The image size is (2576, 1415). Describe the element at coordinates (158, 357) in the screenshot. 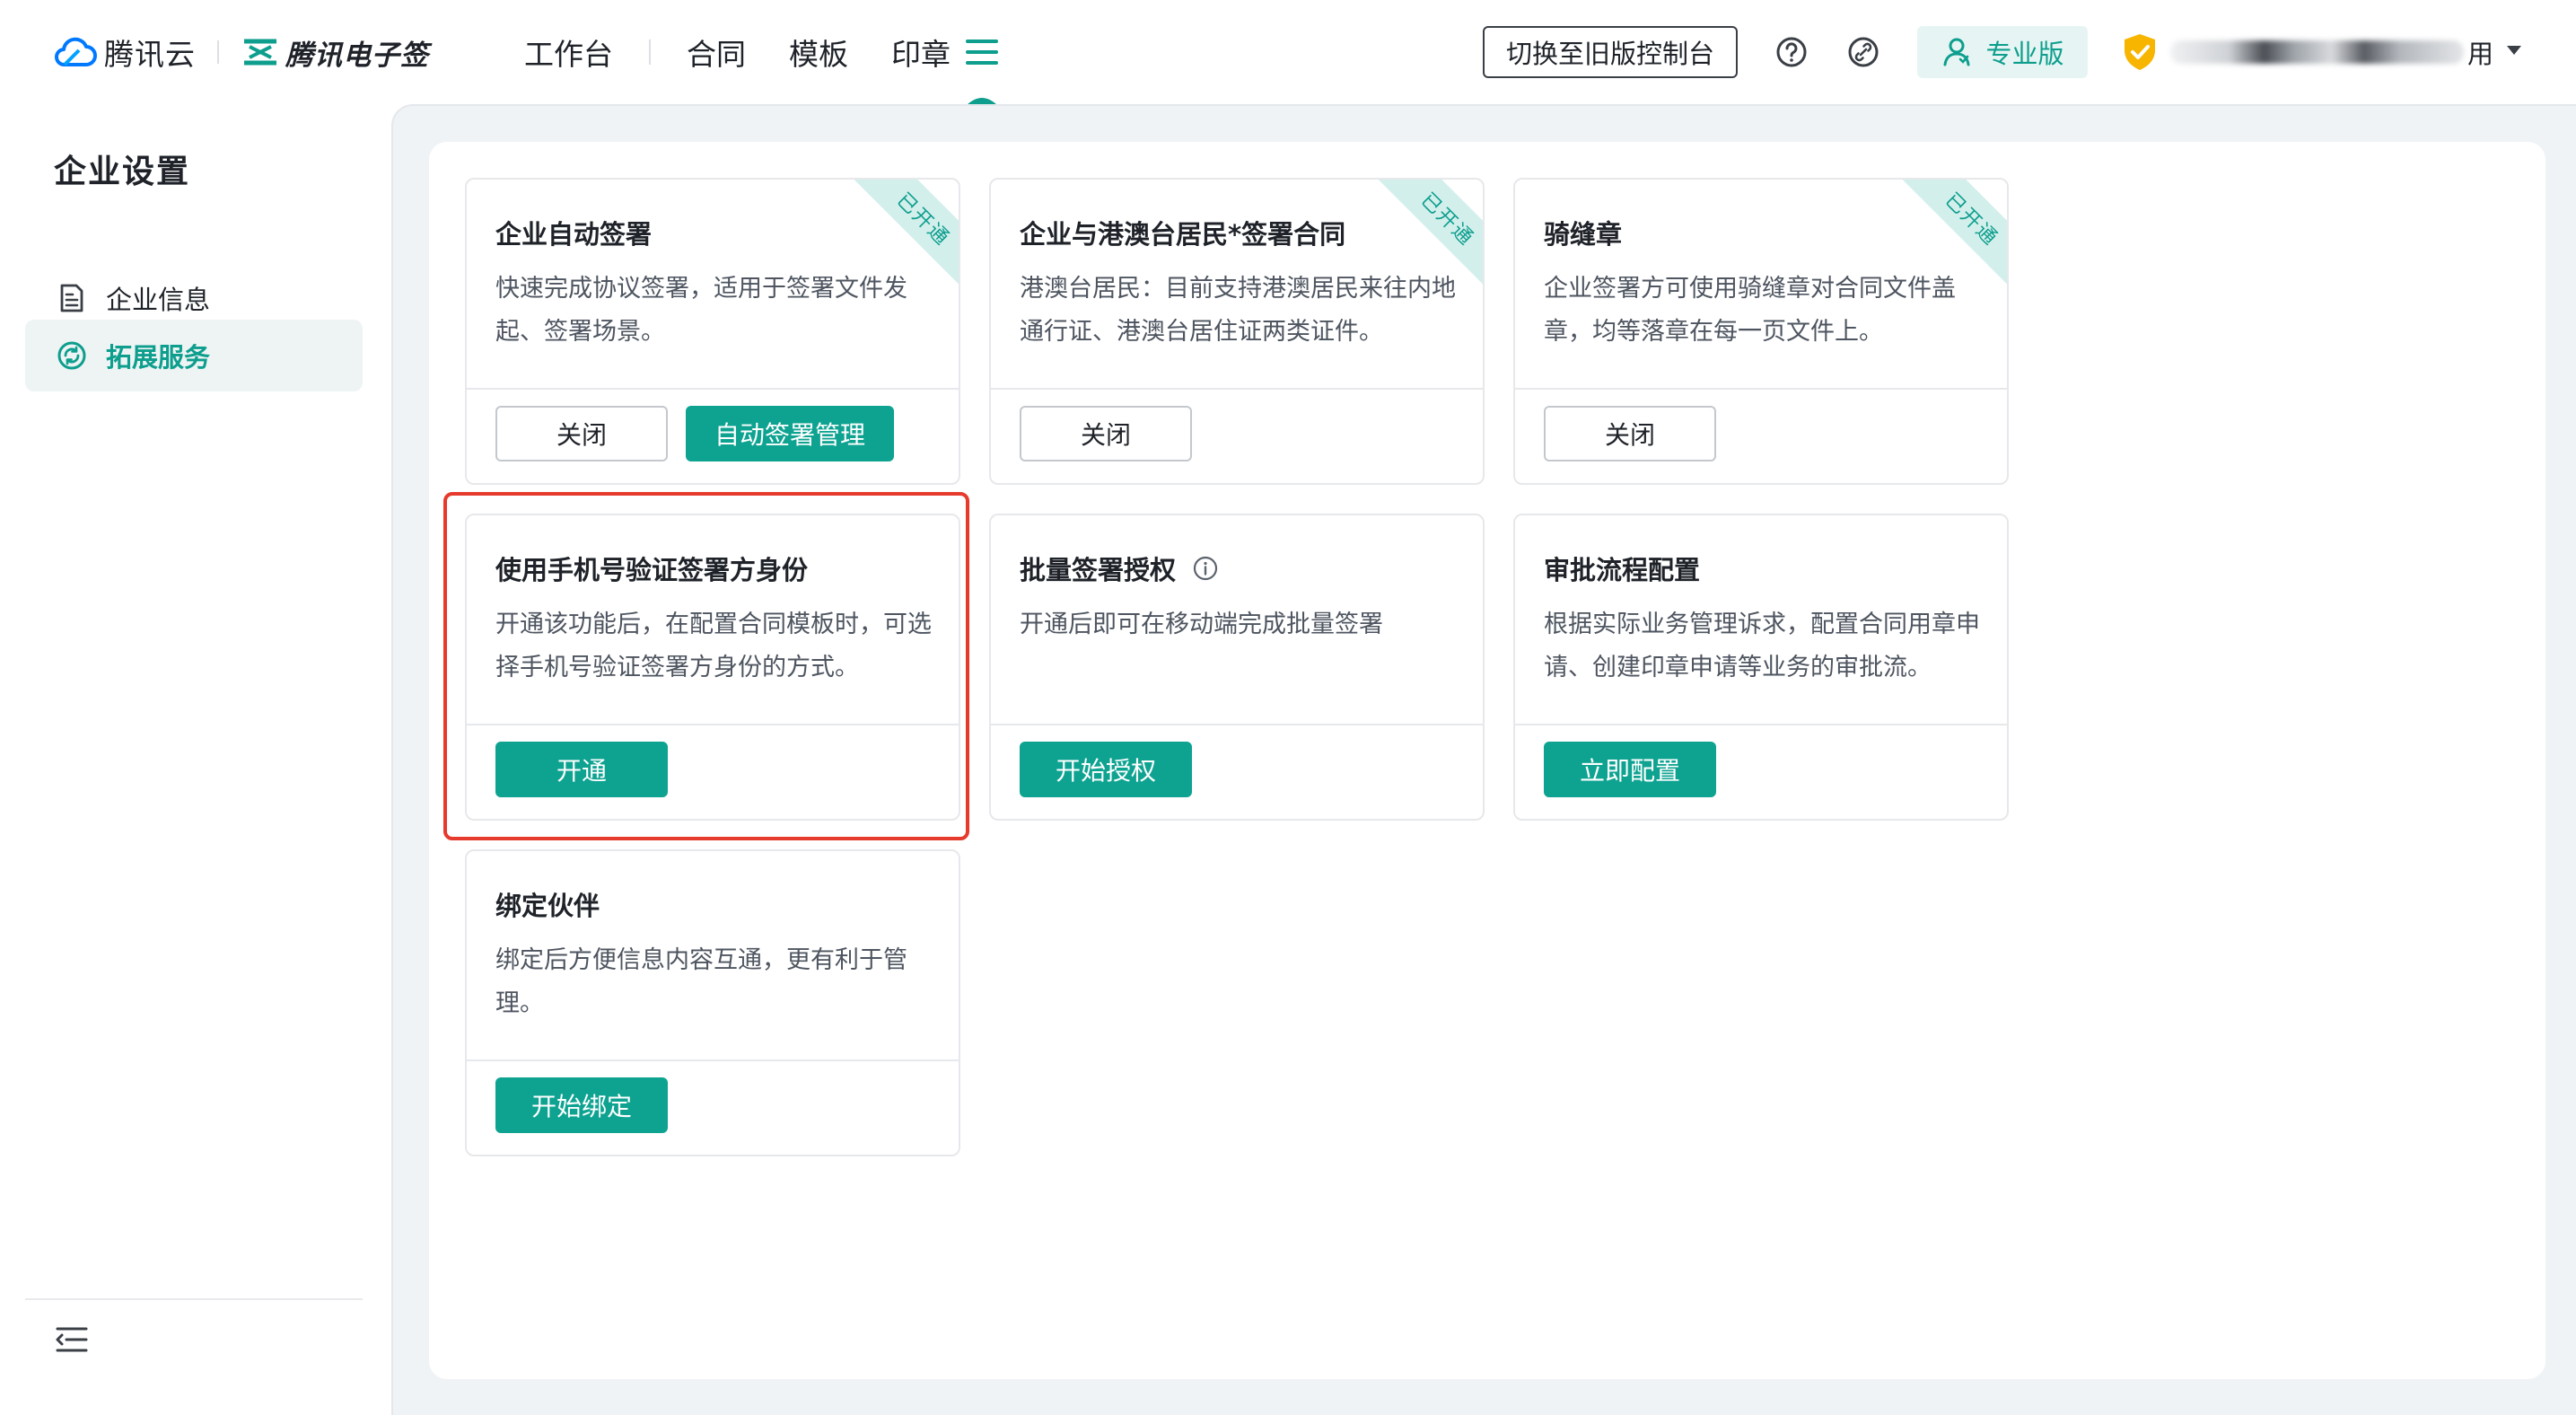

I see `sidebar-item-label: 拓展服务` at that location.